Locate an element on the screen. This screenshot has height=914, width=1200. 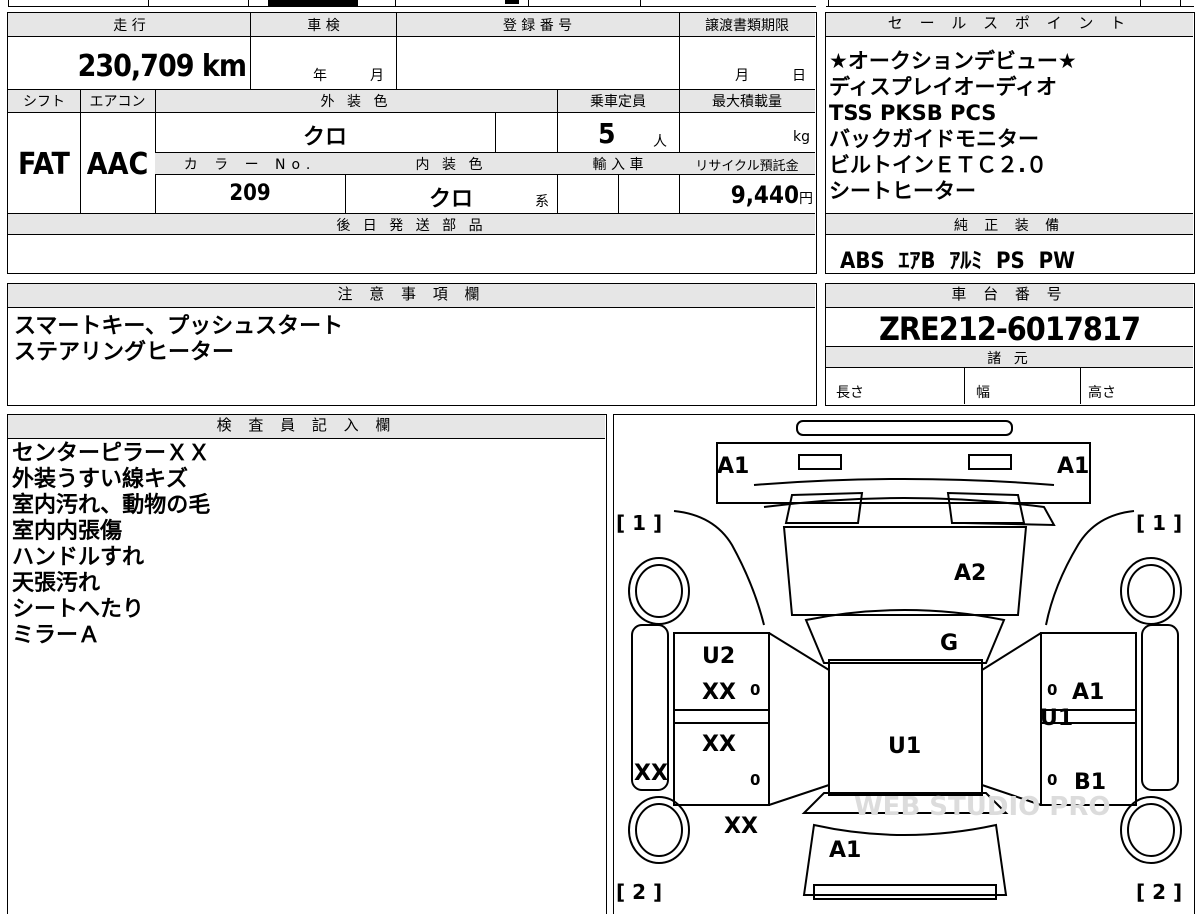
sales-point-item: ディスプレイオーディオ is located at coordinates (943, 87).